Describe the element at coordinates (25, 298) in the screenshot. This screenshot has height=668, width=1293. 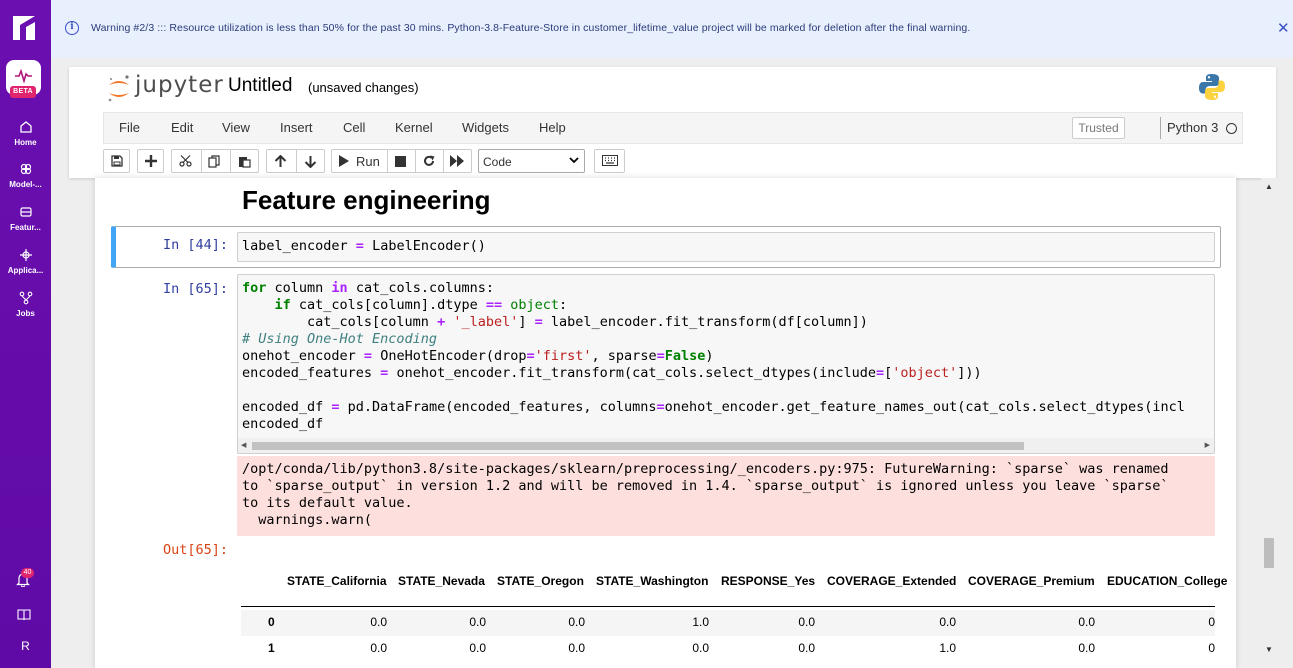
I see `jobs-icon` at that location.